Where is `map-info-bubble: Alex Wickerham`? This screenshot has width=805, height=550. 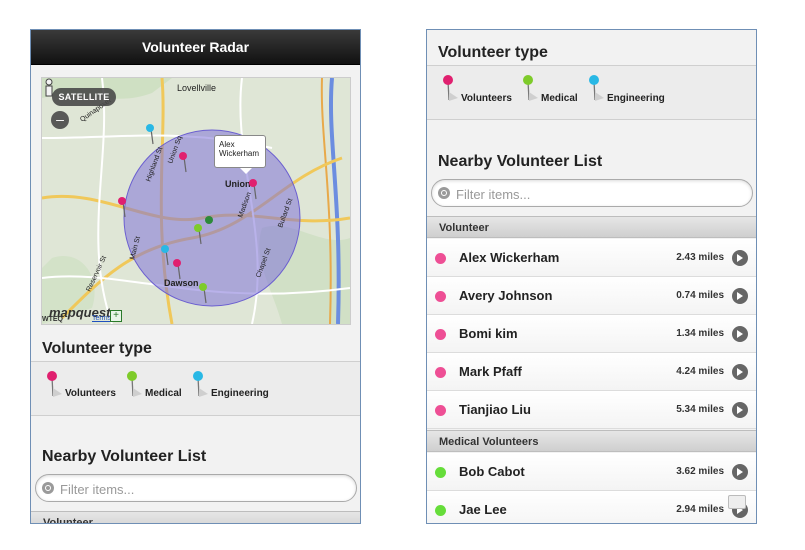
map-info-bubble: Alex Wickerham is located at coordinates (240, 154).